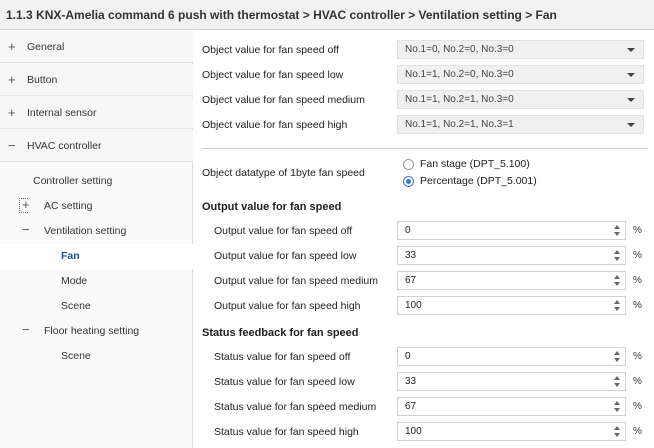 This screenshot has height=448, width=654. I want to click on sidebar-item-button: + Button, so click(96, 80).